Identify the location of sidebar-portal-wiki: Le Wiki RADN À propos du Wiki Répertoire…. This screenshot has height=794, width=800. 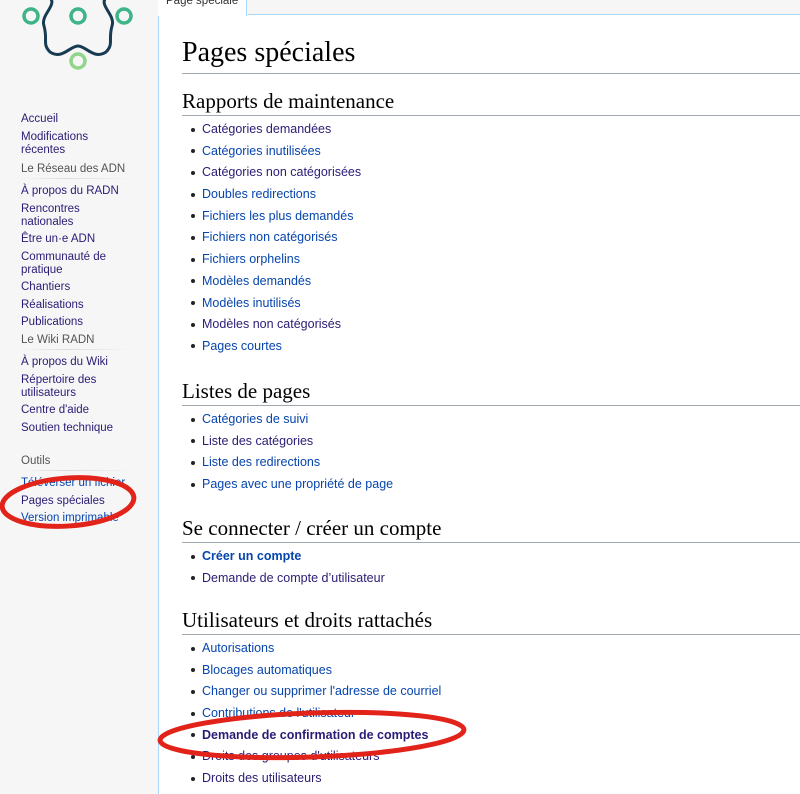
(77, 386).